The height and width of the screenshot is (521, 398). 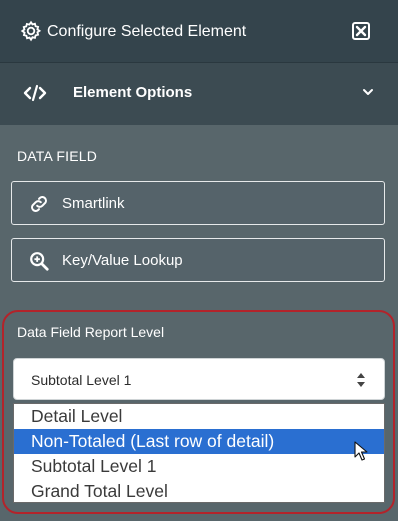 What do you see at coordinates (133, 92) in the screenshot?
I see `element-options-title: Element Options` at bounding box center [133, 92].